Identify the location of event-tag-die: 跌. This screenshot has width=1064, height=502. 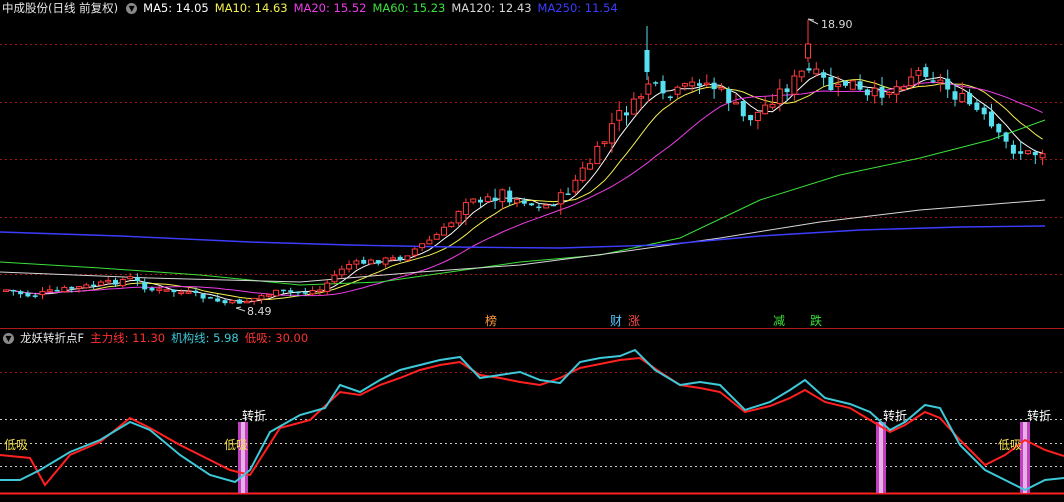
(816, 320).